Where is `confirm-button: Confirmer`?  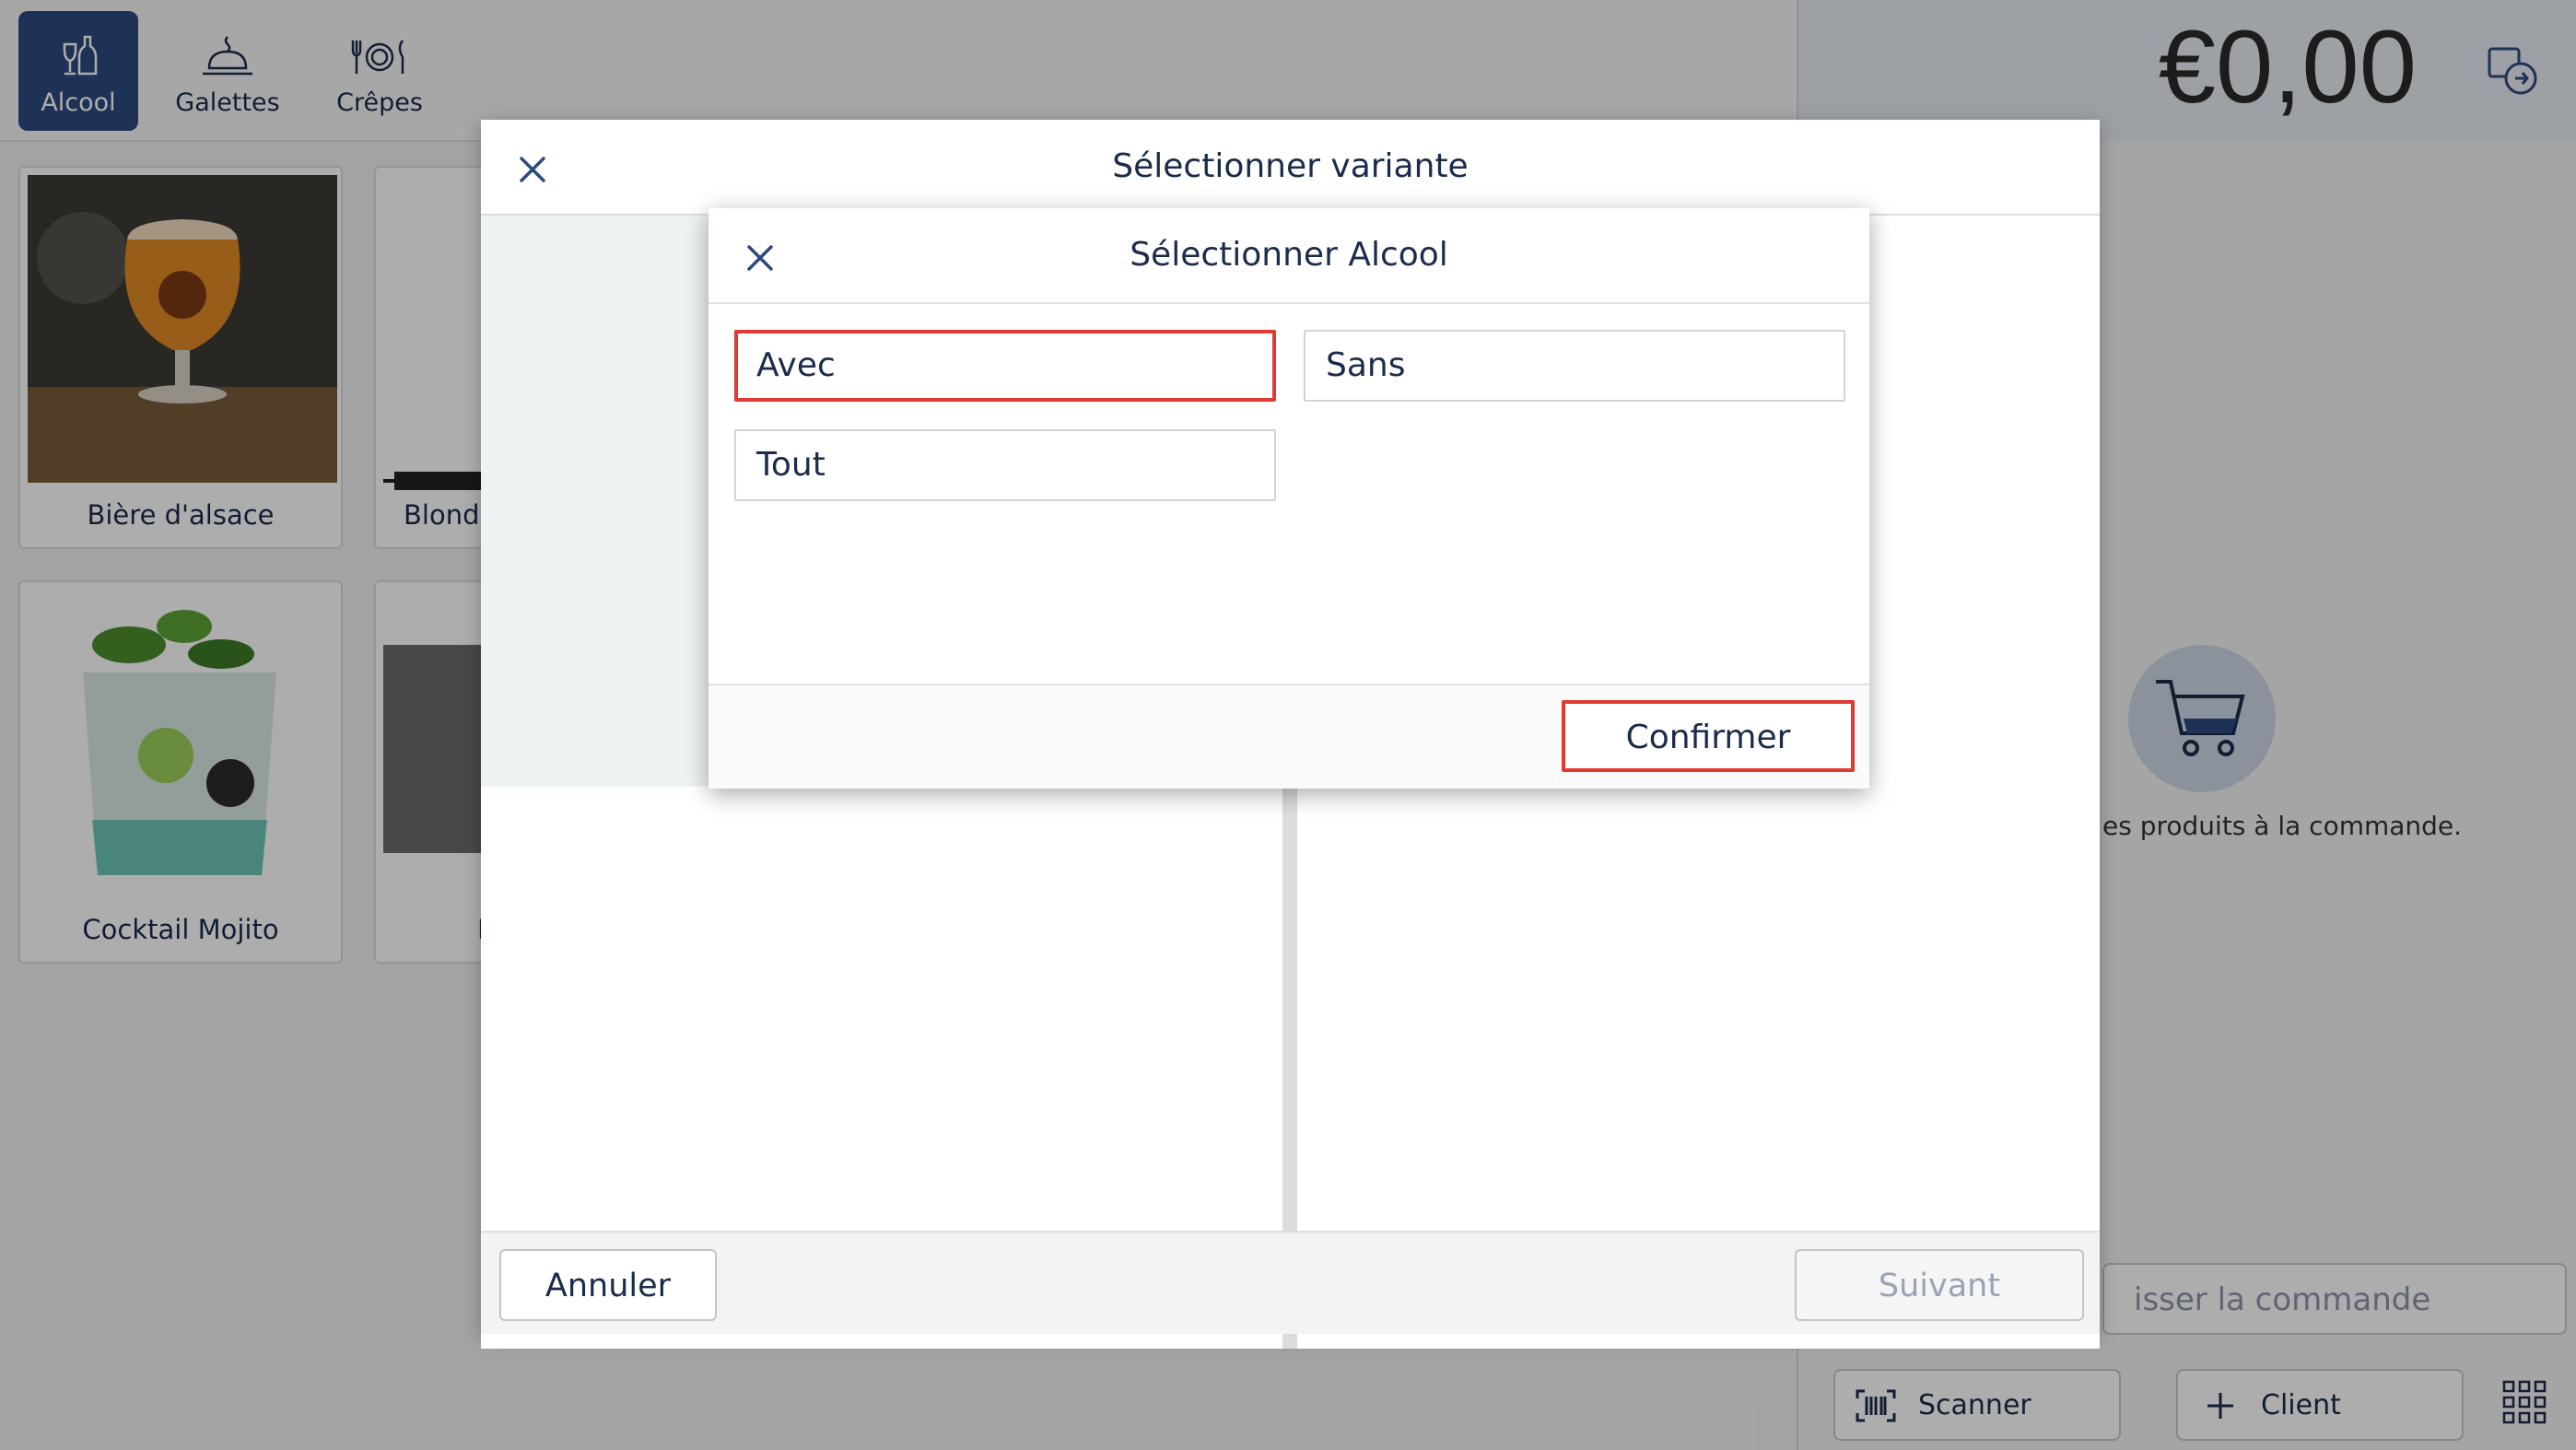
confirm-button: Confirmer is located at coordinates (1708, 736).